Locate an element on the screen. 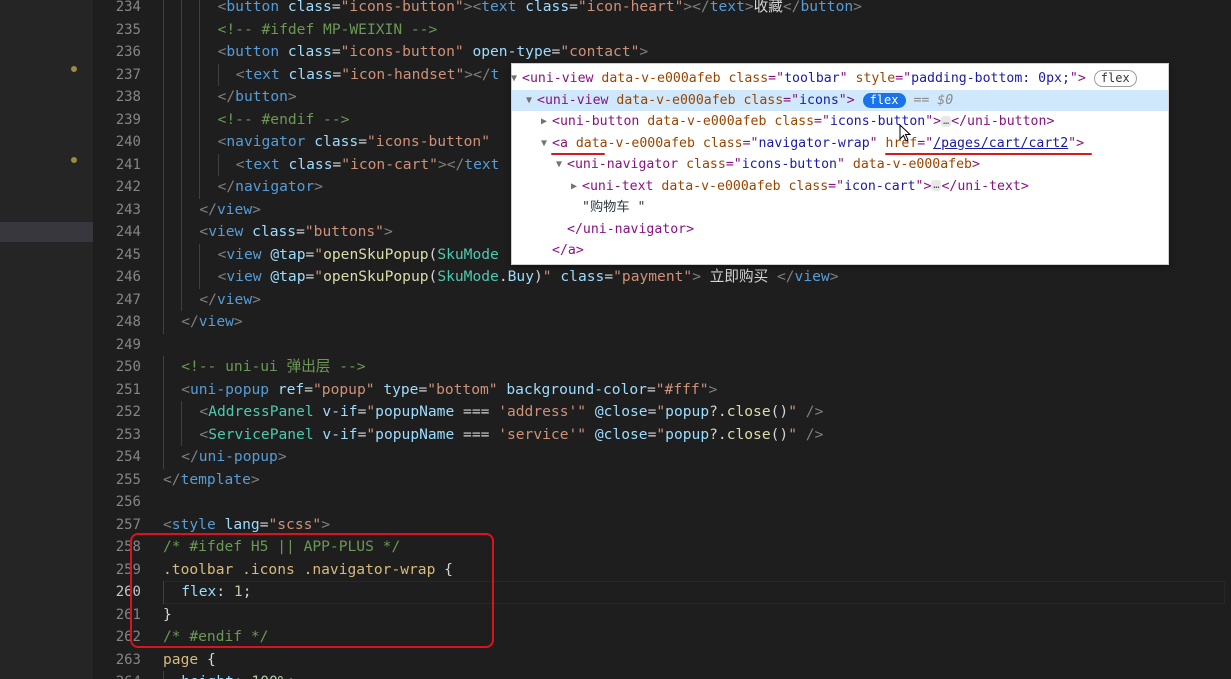  code-line: 247 </view> is located at coordinates (662, 299).